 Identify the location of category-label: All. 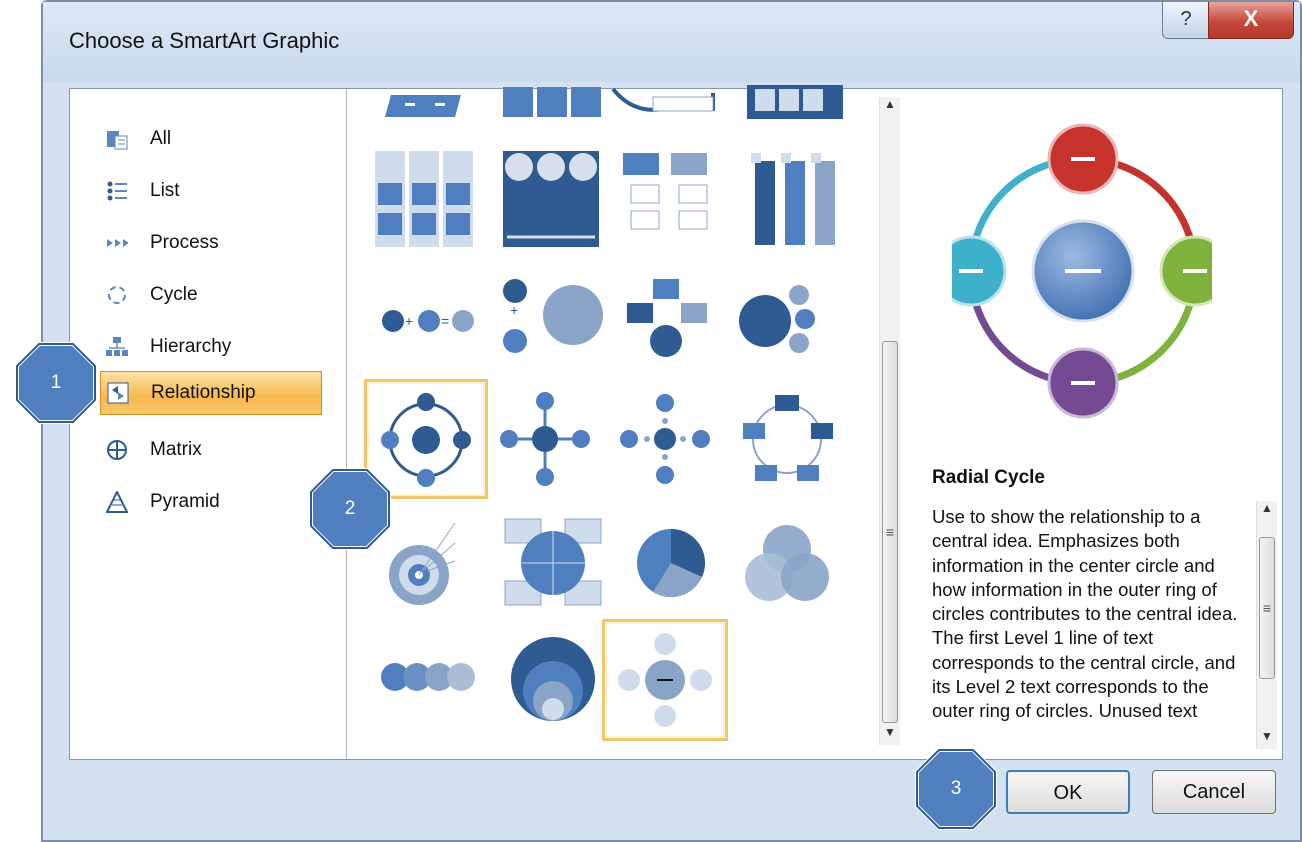
(161, 138).